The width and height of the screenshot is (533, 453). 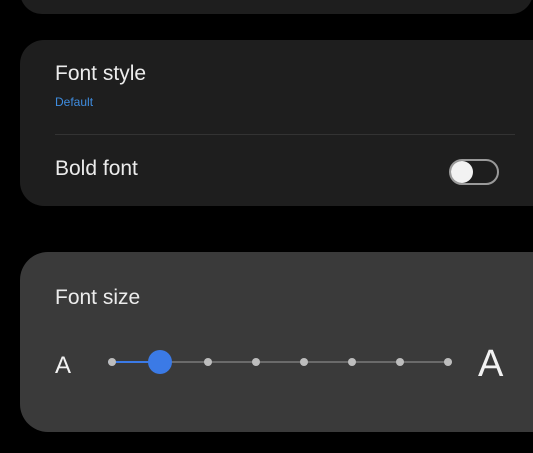 I want to click on font-style-value: Default, so click(x=74, y=102).